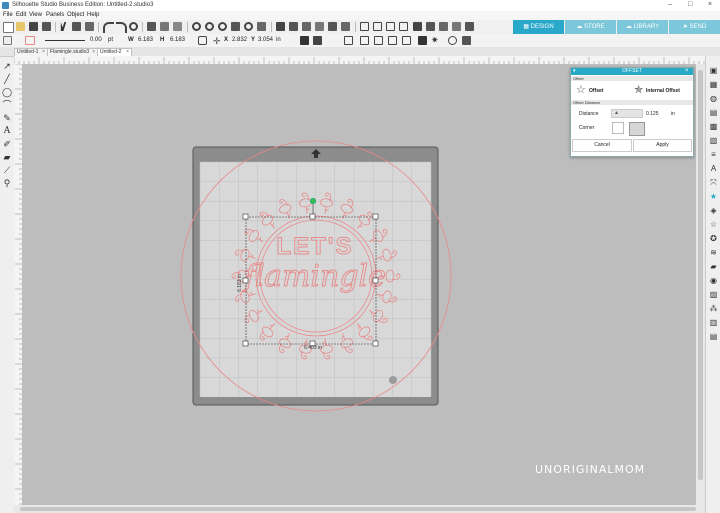  I want to click on doc-tab-flamingle: Flamingle.studio3 ×, so click(72, 52).